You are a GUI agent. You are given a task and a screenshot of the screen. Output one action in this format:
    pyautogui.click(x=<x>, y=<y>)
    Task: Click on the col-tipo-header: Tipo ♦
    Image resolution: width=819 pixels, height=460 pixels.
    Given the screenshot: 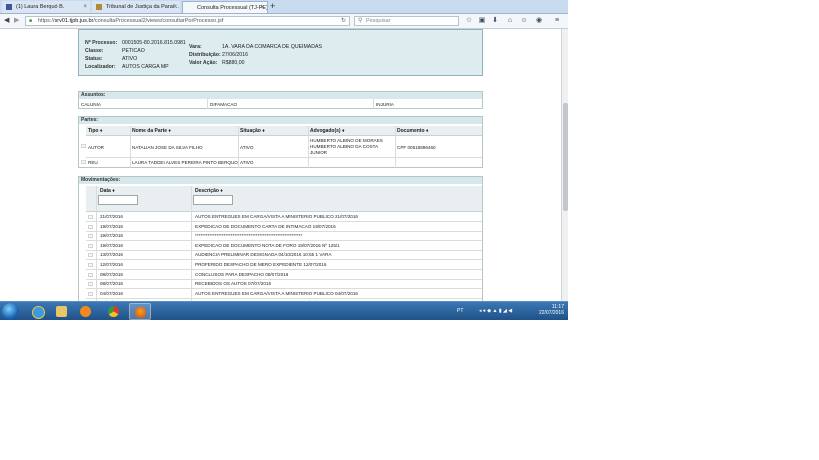 What is the action you would take?
    pyautogui.click(x=95, y=131)
    